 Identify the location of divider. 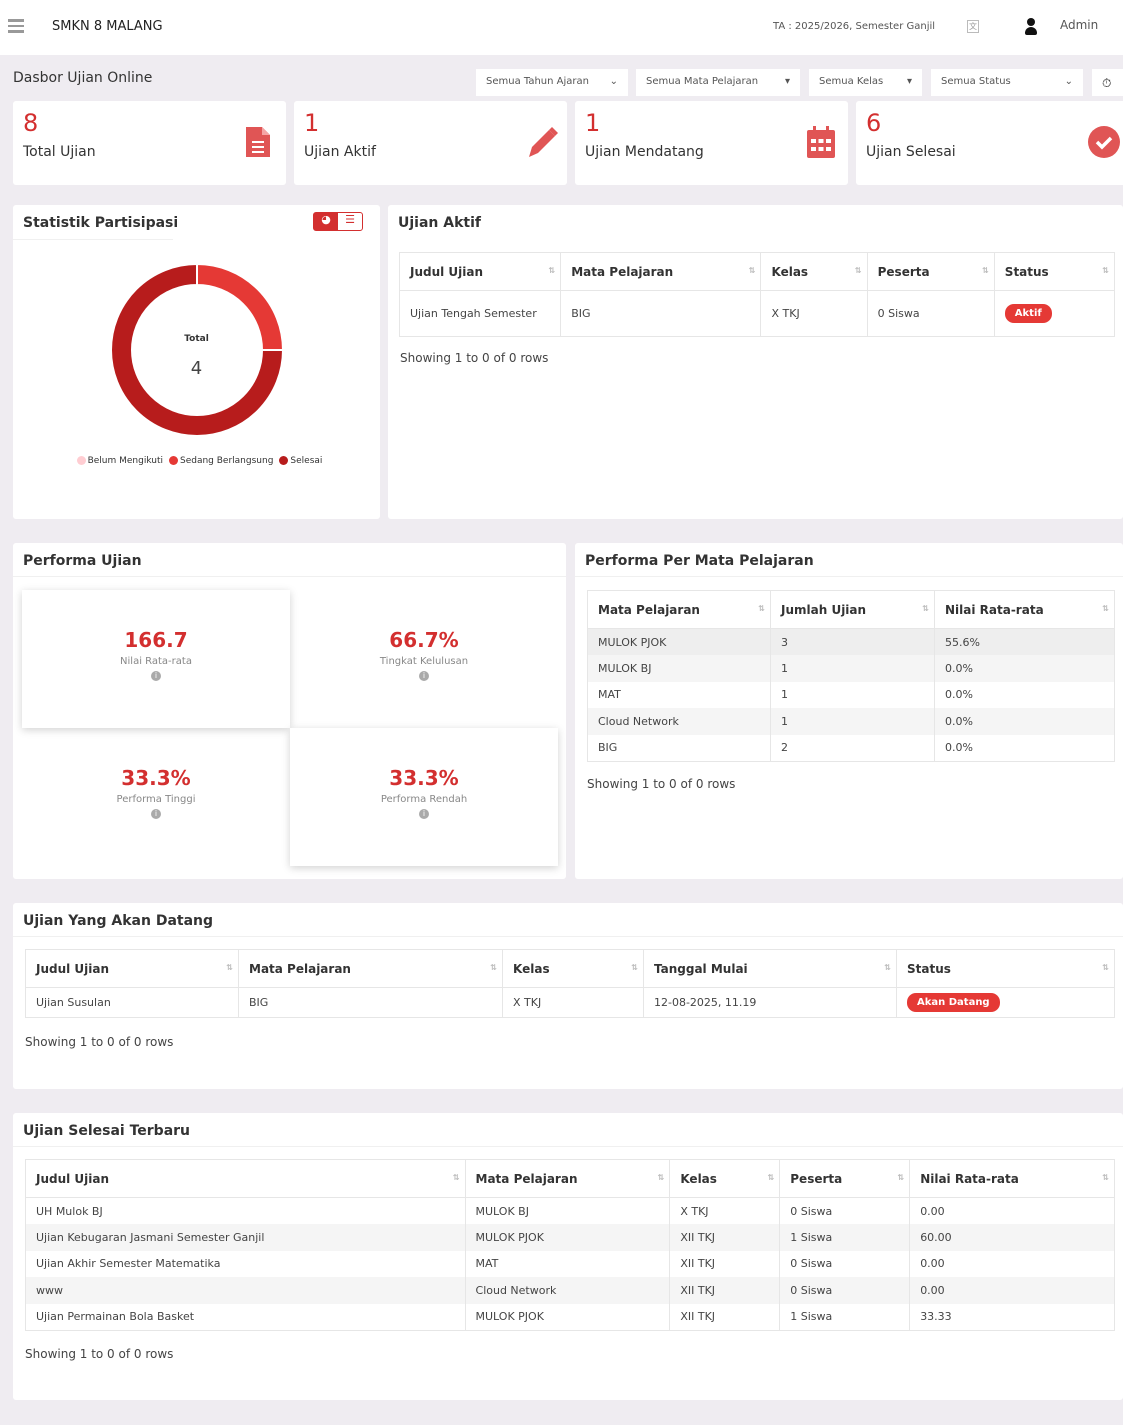
(93, 239).